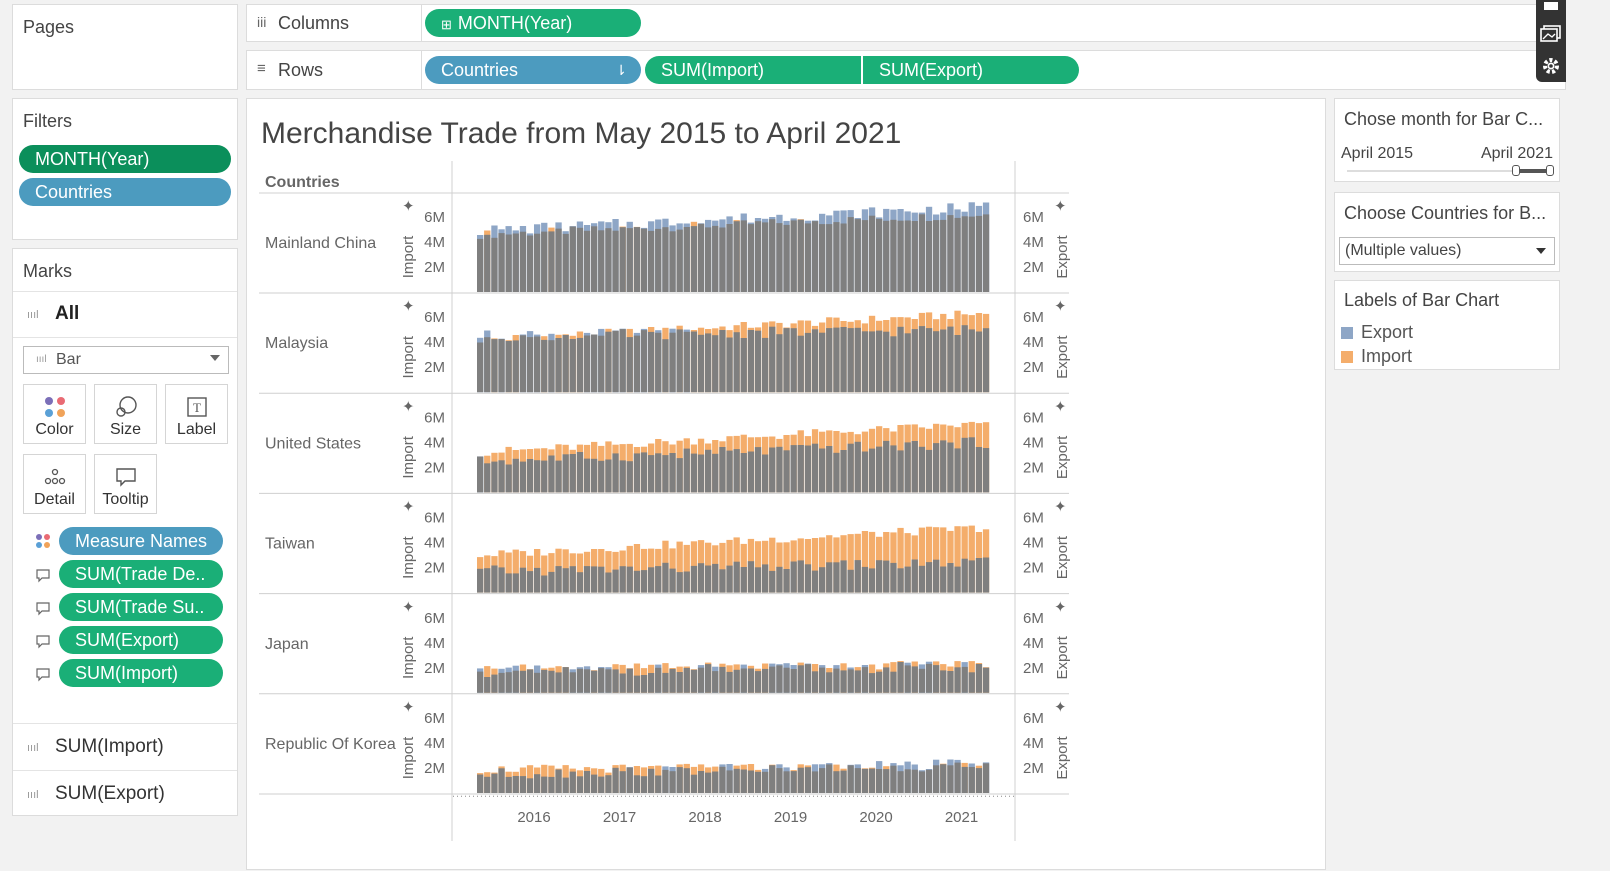  What do you see at coordinates (790, 817) in the screenshot?
I see `x-tick-label: 2019` at bounding box center [790, 817].